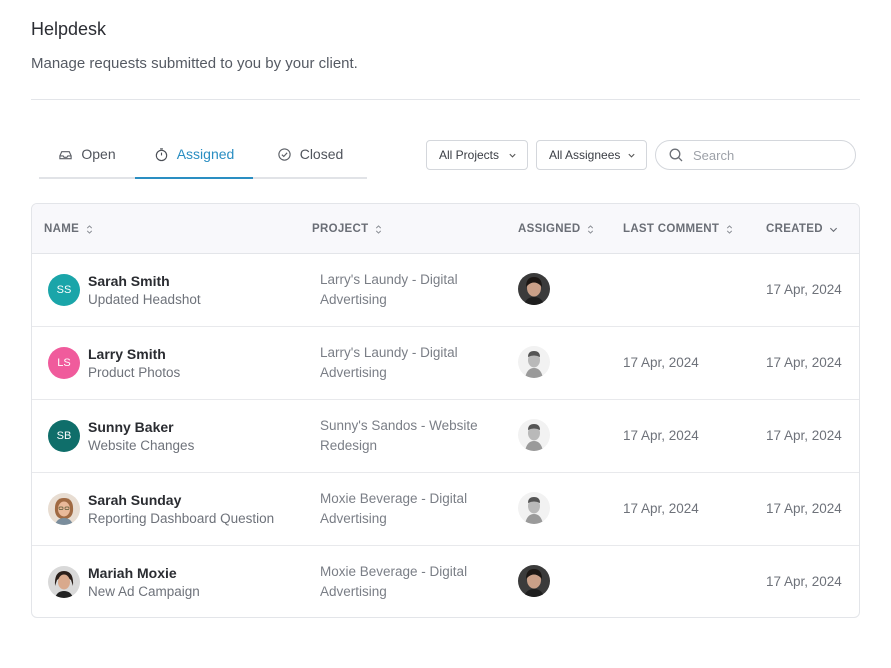 This screenshot has height=668, width=891. I want to click on column-header-created-label: CREATED, so click(794, 229).